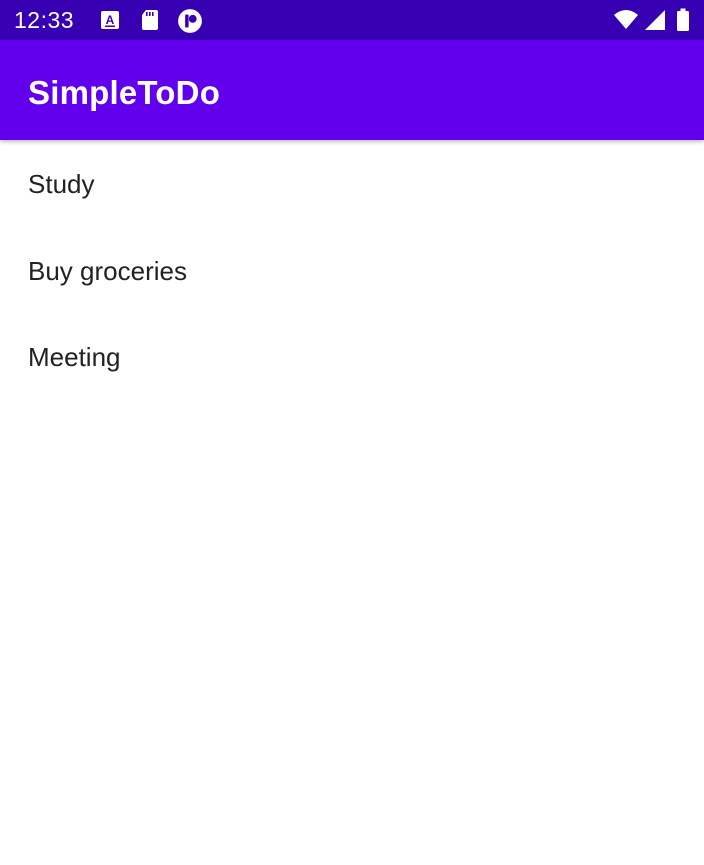 This screenshot has height=865, width=704. I want to click on status-time: 12:33, so click(44, 20).